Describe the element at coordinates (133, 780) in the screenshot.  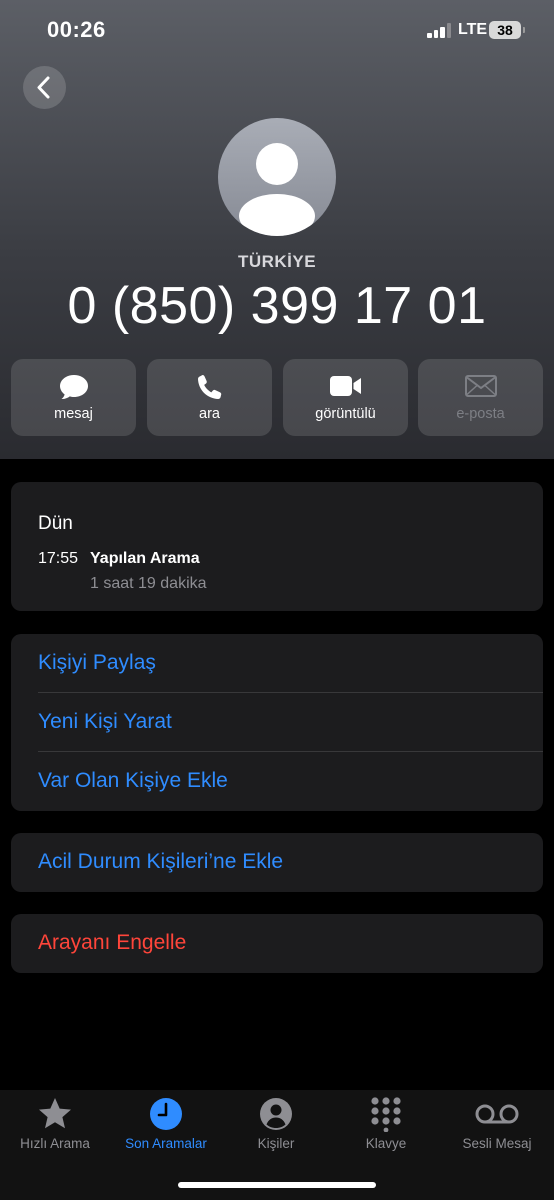
I see `add-to-existing-contact-label: Var Olan Kişiye Ekle` at that location.